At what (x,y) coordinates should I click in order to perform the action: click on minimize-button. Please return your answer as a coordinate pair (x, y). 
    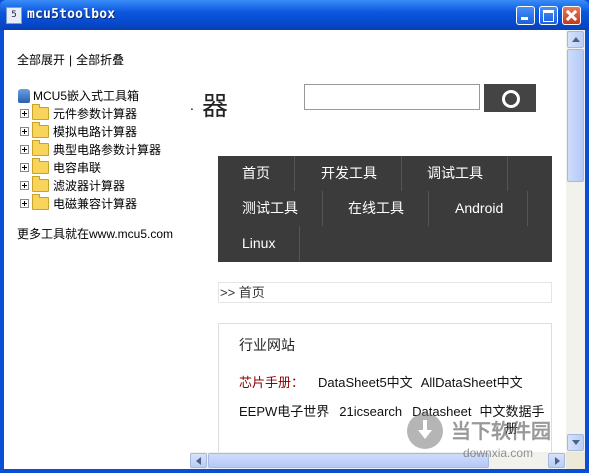
    Looking at the image, I should click on (525, 15).